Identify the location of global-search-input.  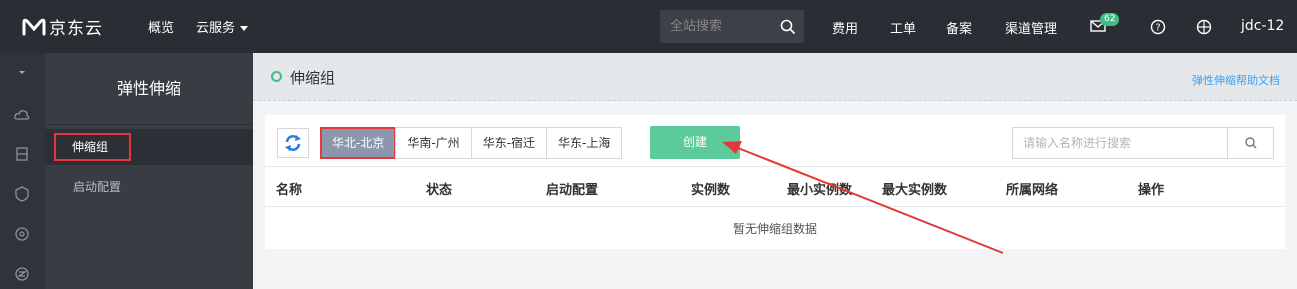
(720, 26).